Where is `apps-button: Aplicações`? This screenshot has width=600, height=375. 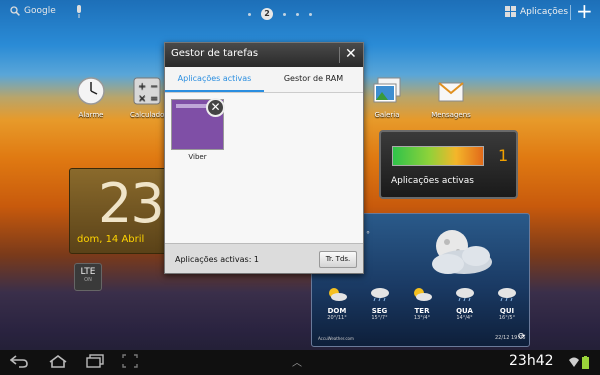 apps-button: Aplicações is located at coordinates (536, 11).